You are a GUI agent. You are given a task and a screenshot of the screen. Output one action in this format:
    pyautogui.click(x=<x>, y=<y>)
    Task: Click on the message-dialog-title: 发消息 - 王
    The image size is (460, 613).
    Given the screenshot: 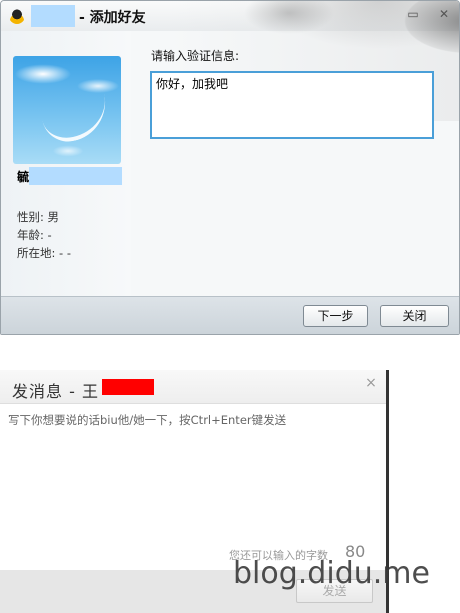 What is the action you would take?
    pyautogui.click(x=55, y=391)
    